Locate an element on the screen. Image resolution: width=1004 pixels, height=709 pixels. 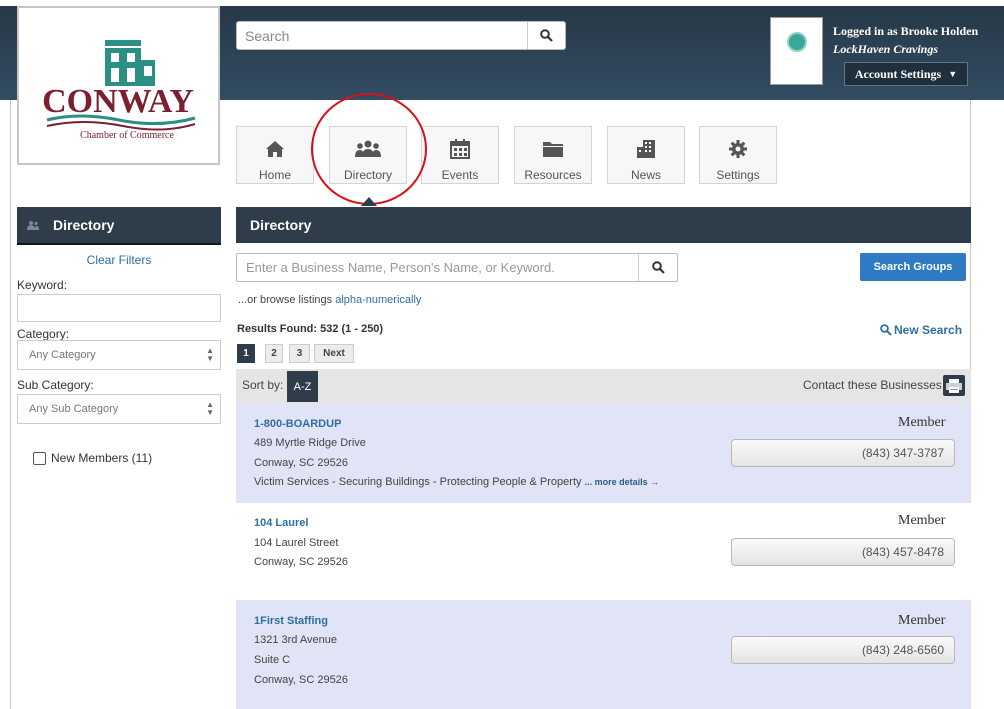
clear-filters-link: Clear Filters is located at coordinates (119, 260).